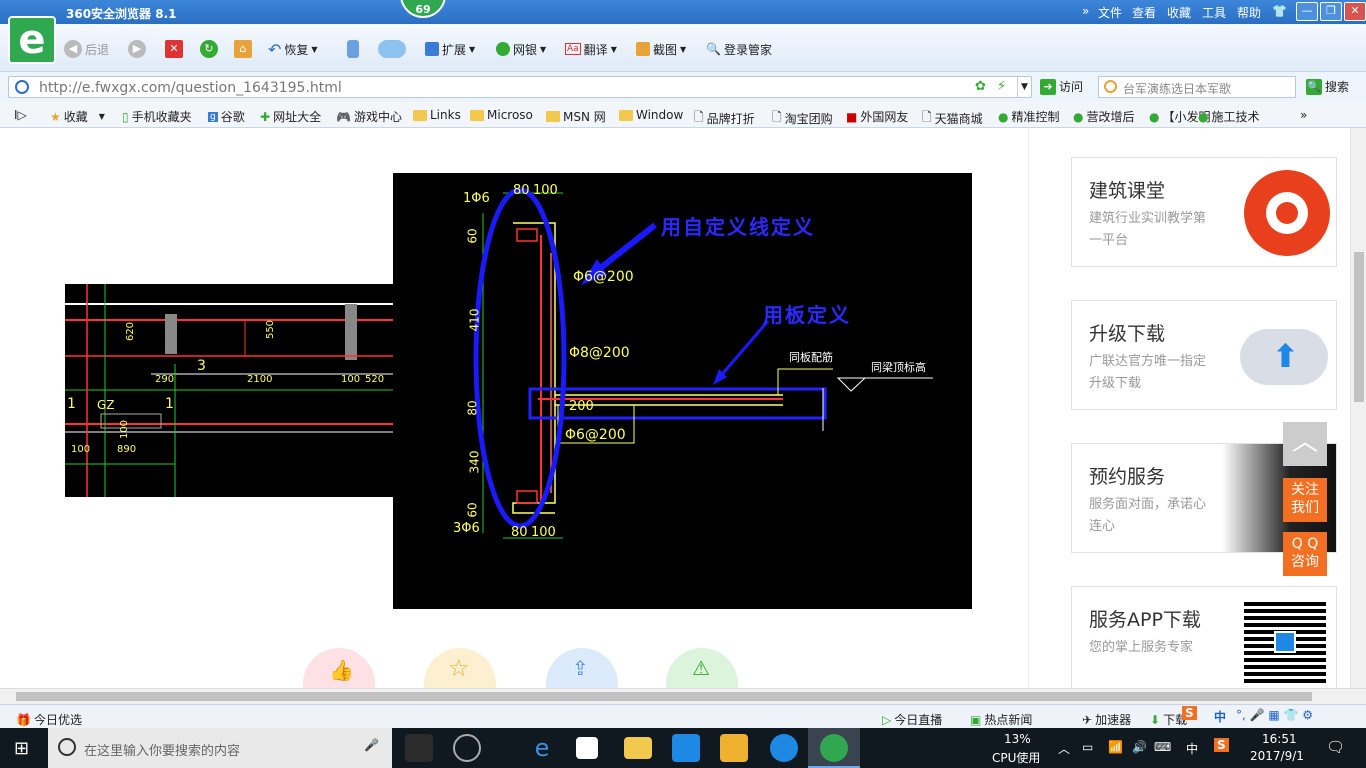 The height and width of the screenshot is (768, 1366). What do you see at coordinates (1220, 716) in the screenshot?
I see `ime-chinese: 中` at bounding box center [1220, 716].